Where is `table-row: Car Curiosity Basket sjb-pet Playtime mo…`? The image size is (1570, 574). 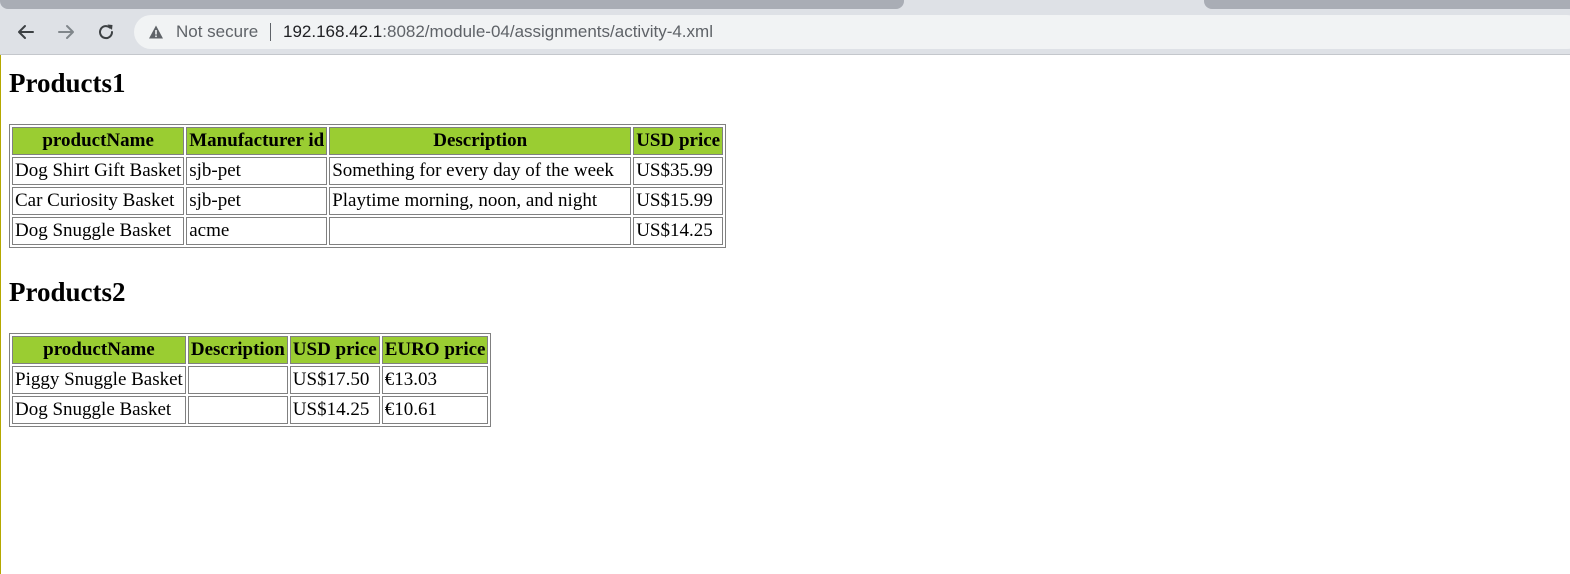 table-row: Car Curiosity Basket sjb-pet Playtime mo… is located at coordinates (368, 201).